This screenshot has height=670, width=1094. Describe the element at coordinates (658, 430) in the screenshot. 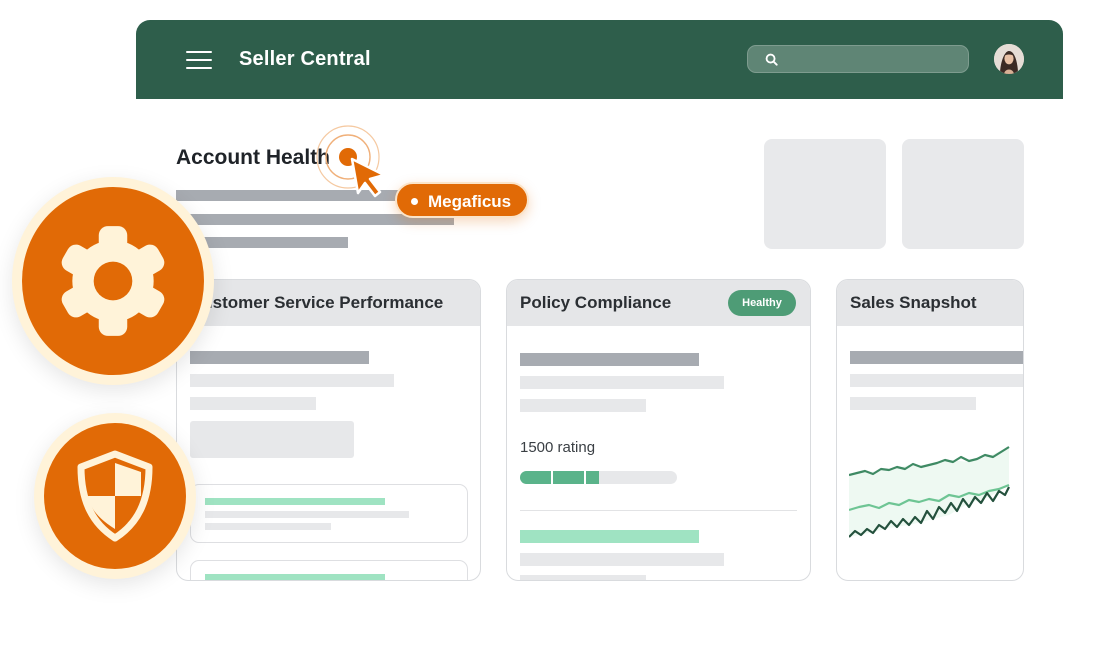

I see `card-policy-compliance: Policy Compliance Healthy 1500 rating` at that location.